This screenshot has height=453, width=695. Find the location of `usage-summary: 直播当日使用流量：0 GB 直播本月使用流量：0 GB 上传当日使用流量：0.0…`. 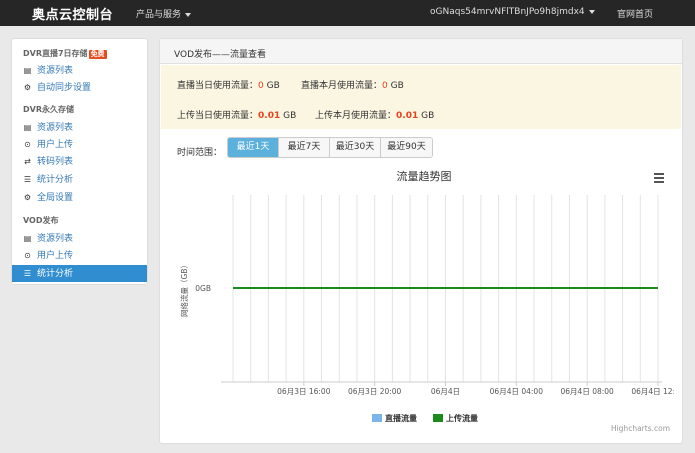

usage-summary: 直播当日使用流量：0 GB 直播本月使用流量：0 GB 上传当日使用流量：0.0… is located at coordinates (421, 97).